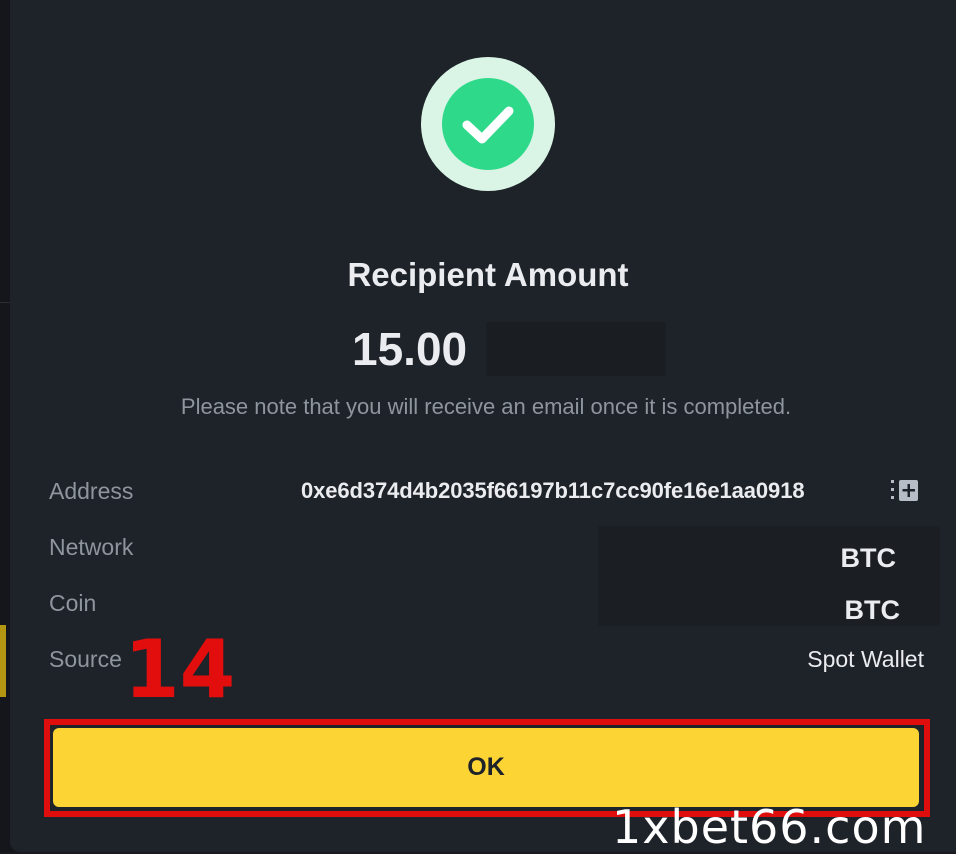  I want to click on background-accent-strip, so click(3, 661).